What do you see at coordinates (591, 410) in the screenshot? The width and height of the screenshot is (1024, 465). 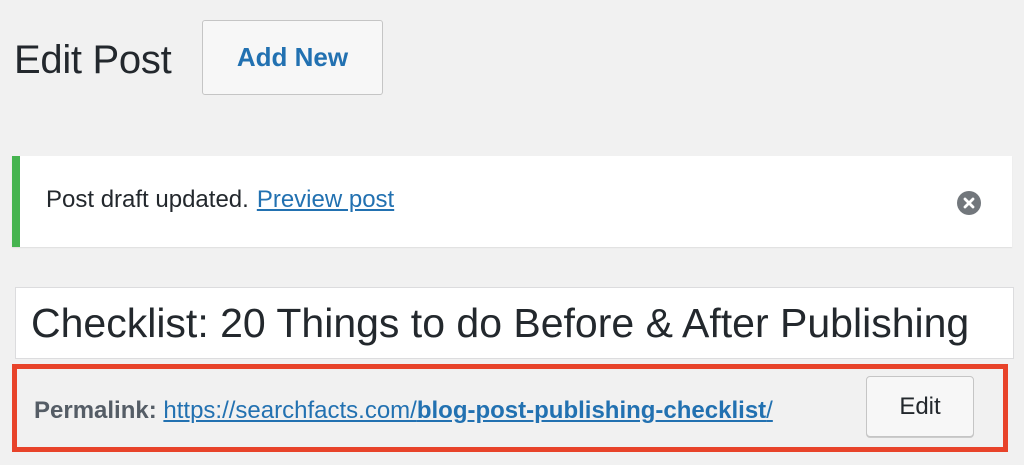 I see `permalink-slug: blog-post-publishing-checklist` at bounding box center [591, 410].